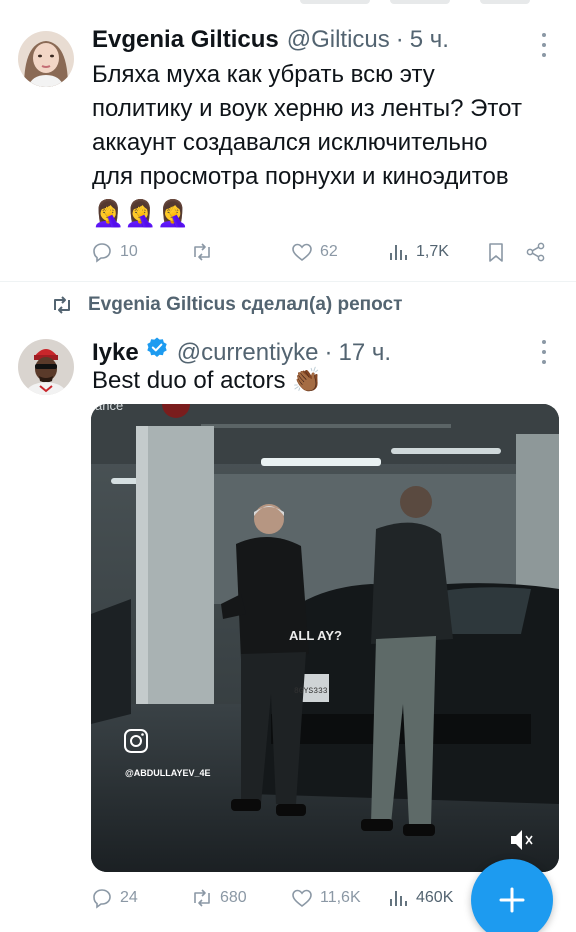  I want to click on views-count: 460K, so click(435, 897).